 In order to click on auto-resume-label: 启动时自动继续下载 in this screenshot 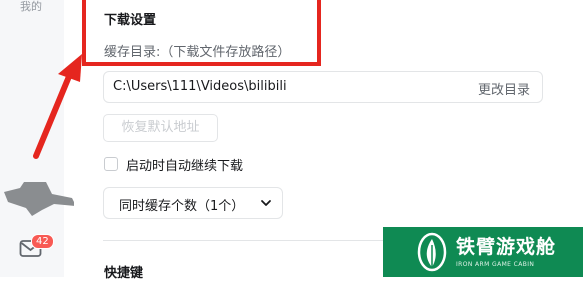, I will do `click(184, 164)`.